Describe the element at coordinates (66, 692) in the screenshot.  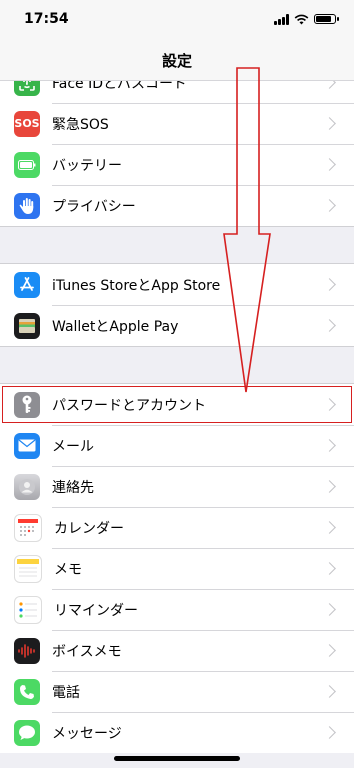
I see `row-label: 電話` at that location.